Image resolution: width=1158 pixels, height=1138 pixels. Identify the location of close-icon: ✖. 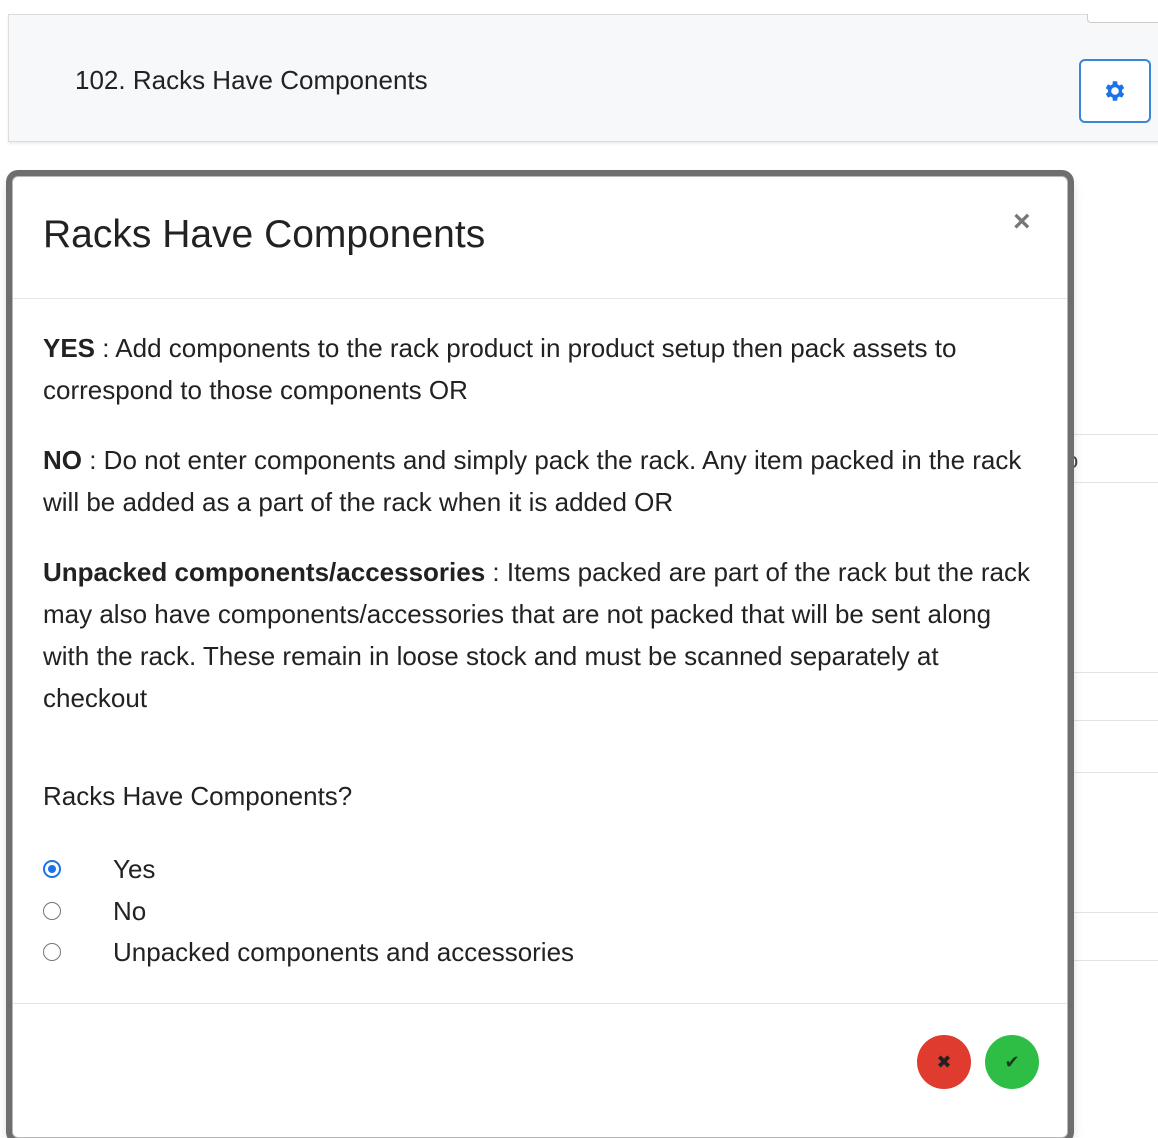
(944, 1062).